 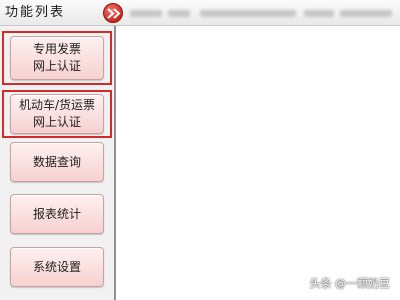 I want to click on panel-title: 功能列表, so click(x=35, y=12).